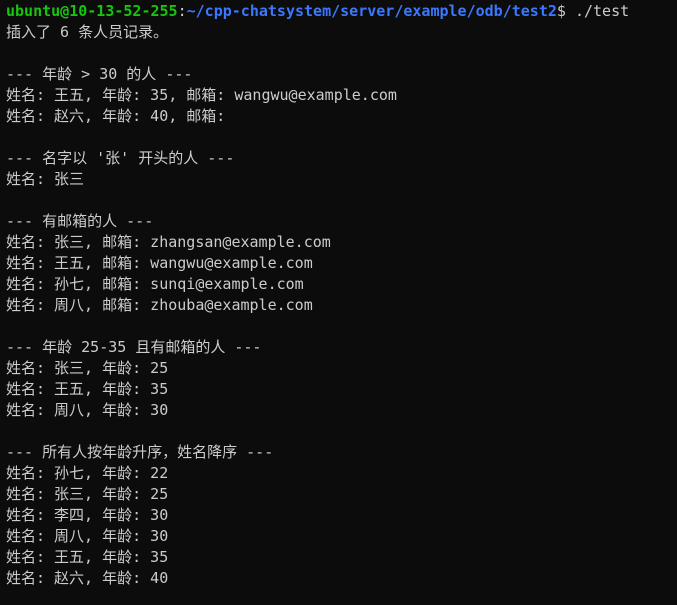 The width and height of the screenshot is (677, 605). What do you see at coordinates (99, 74) in the screenshot?
I see `section-header: --- 年龄 > 30 的人 ---` at bounding box center [99, 74].